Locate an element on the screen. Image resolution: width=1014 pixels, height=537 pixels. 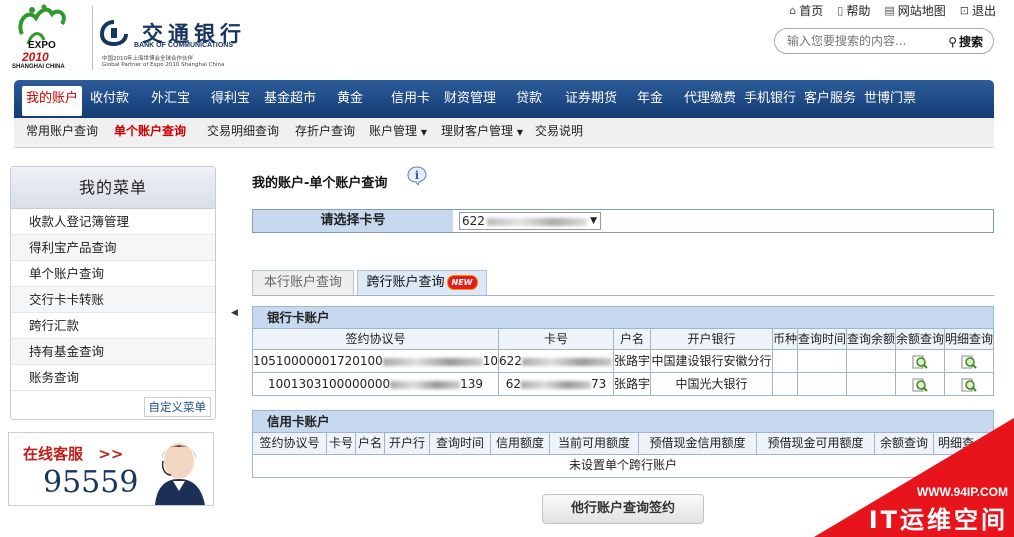
bank-name-en: BANK OF COMMUNICATIONS is located at coordinates (184, 45).